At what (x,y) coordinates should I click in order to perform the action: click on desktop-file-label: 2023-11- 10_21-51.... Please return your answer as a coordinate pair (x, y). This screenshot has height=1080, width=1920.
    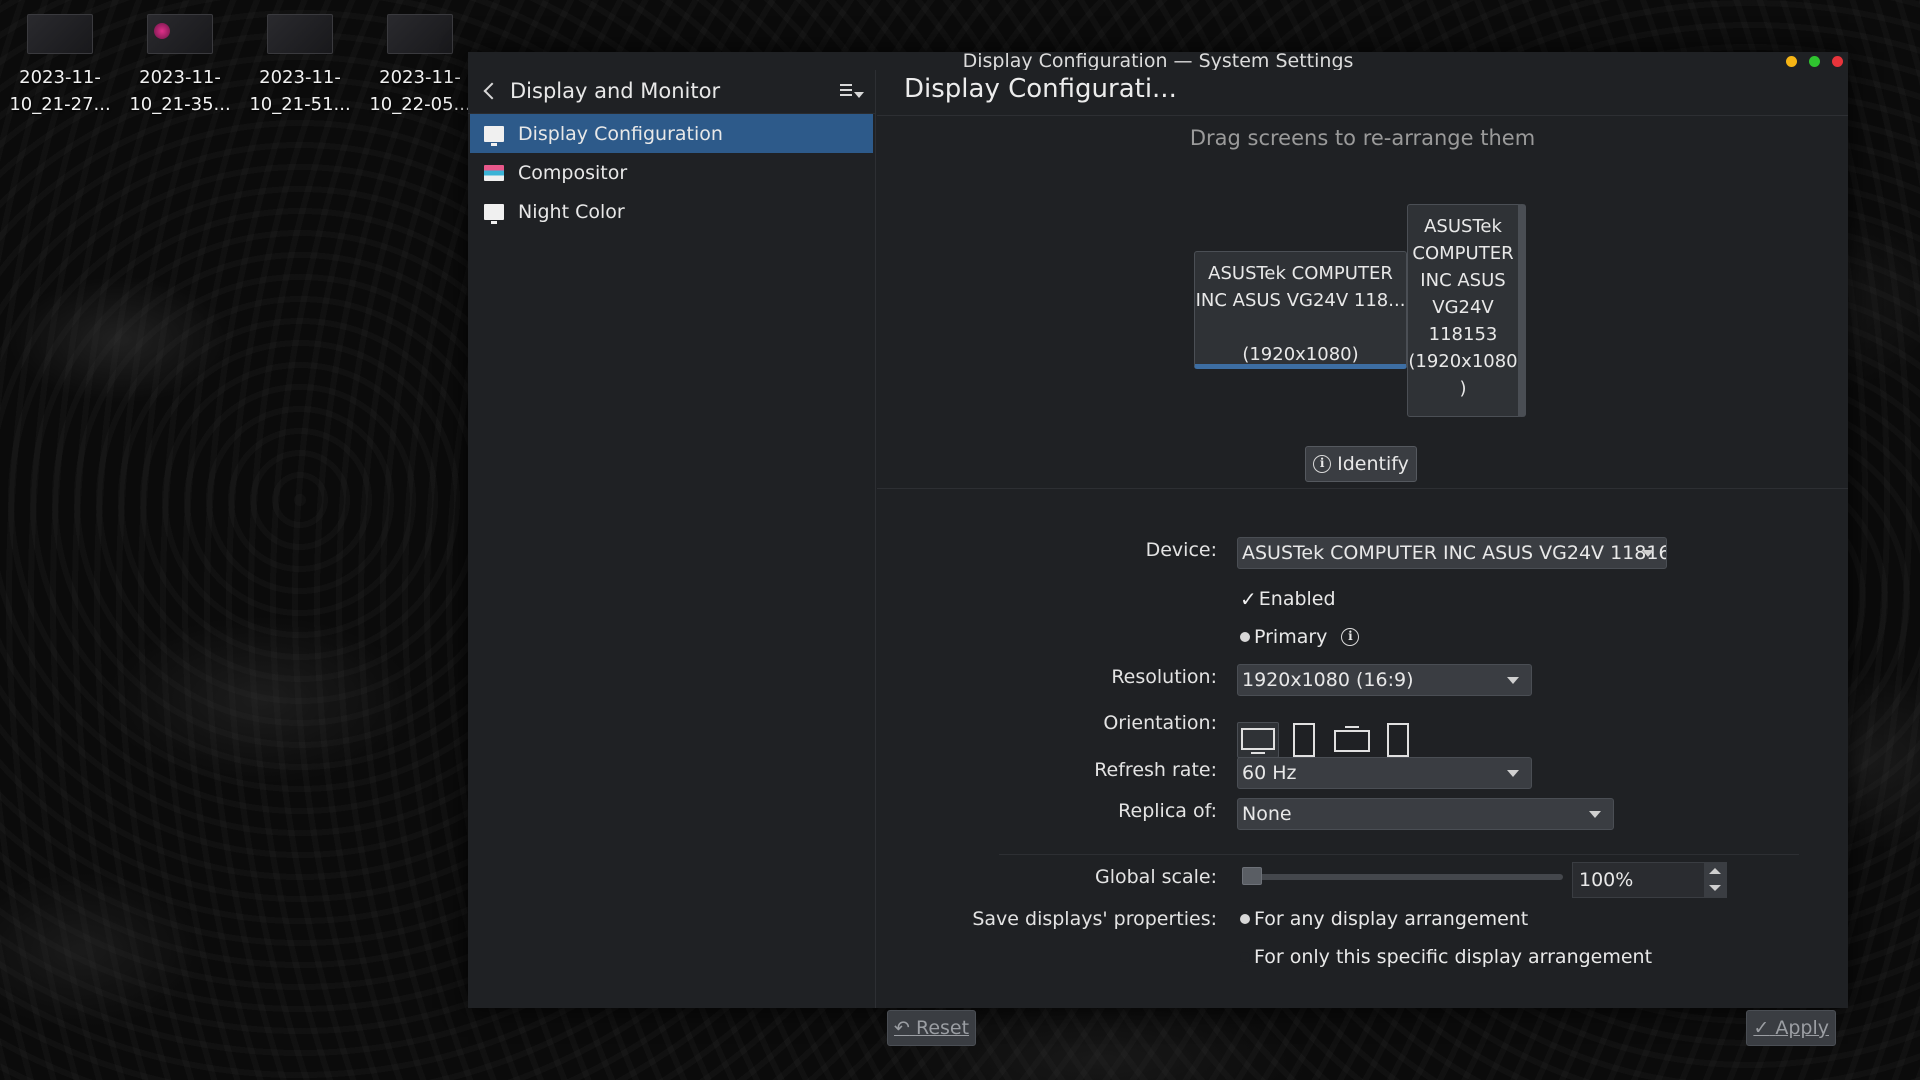
    Looking at the image, I should click on (300, 91).